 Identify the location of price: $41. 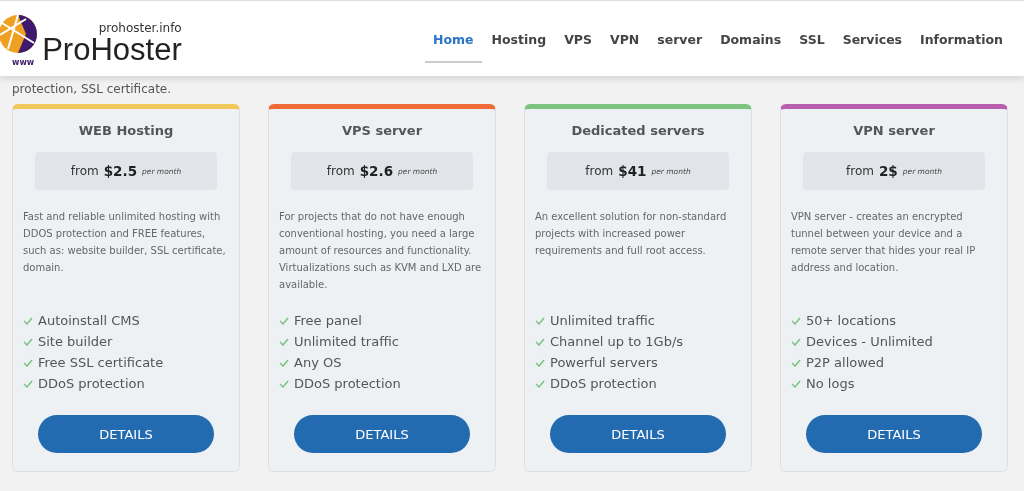
(632, 171).